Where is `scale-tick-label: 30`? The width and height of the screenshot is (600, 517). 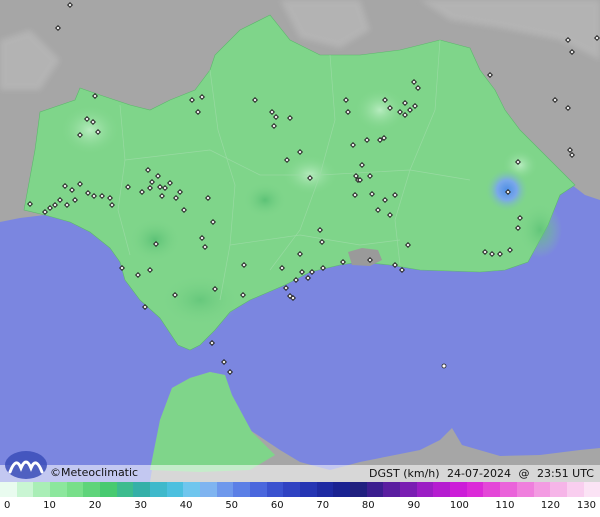
scale-tick-label: 30 is located at coordinates (140, 505).